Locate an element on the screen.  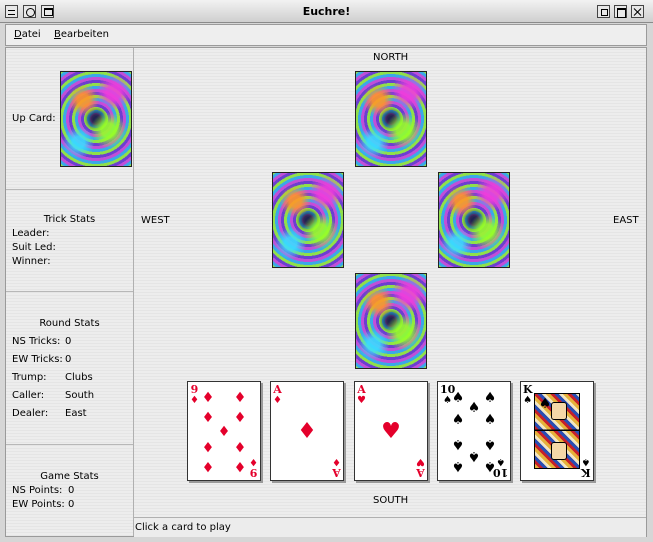
card-pip-icon: ♥ is located at coordinates (391, 431).